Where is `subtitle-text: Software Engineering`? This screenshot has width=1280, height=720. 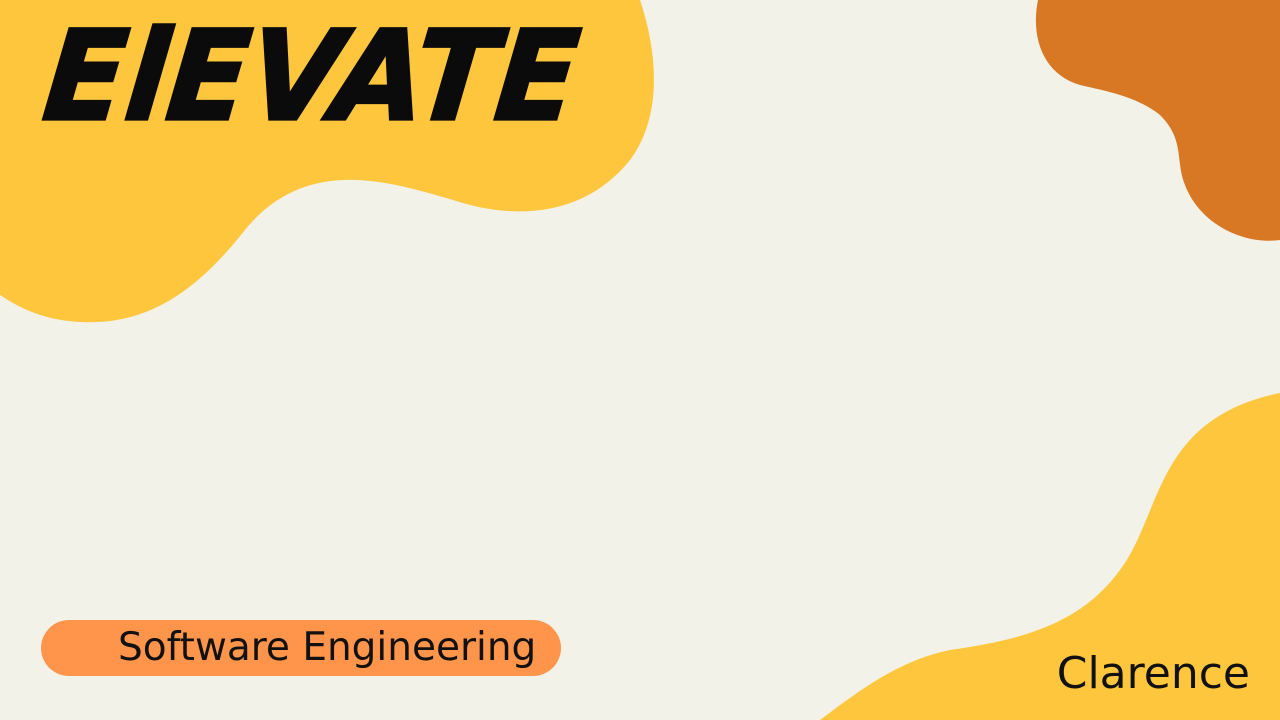
subtitle-text: Software Engineering is located at coordinates (327, 647).